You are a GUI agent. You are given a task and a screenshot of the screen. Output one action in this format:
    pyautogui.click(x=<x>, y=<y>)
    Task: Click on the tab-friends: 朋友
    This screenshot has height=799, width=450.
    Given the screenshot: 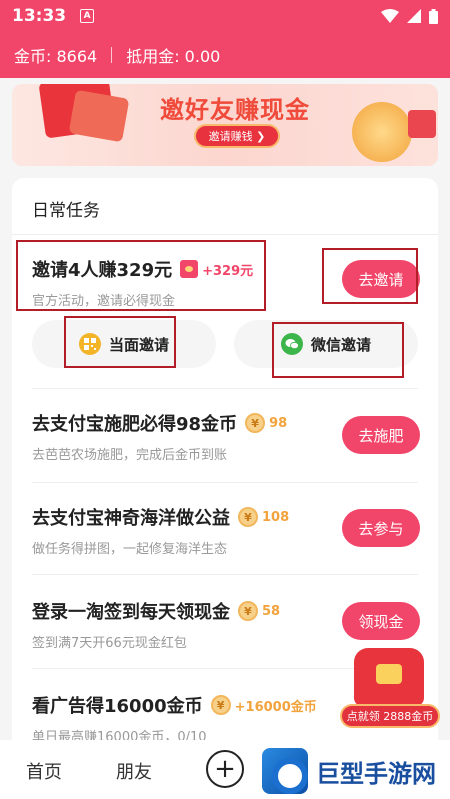 What is the action you would take?
    pyautogui.click(x=134, y=771)
    